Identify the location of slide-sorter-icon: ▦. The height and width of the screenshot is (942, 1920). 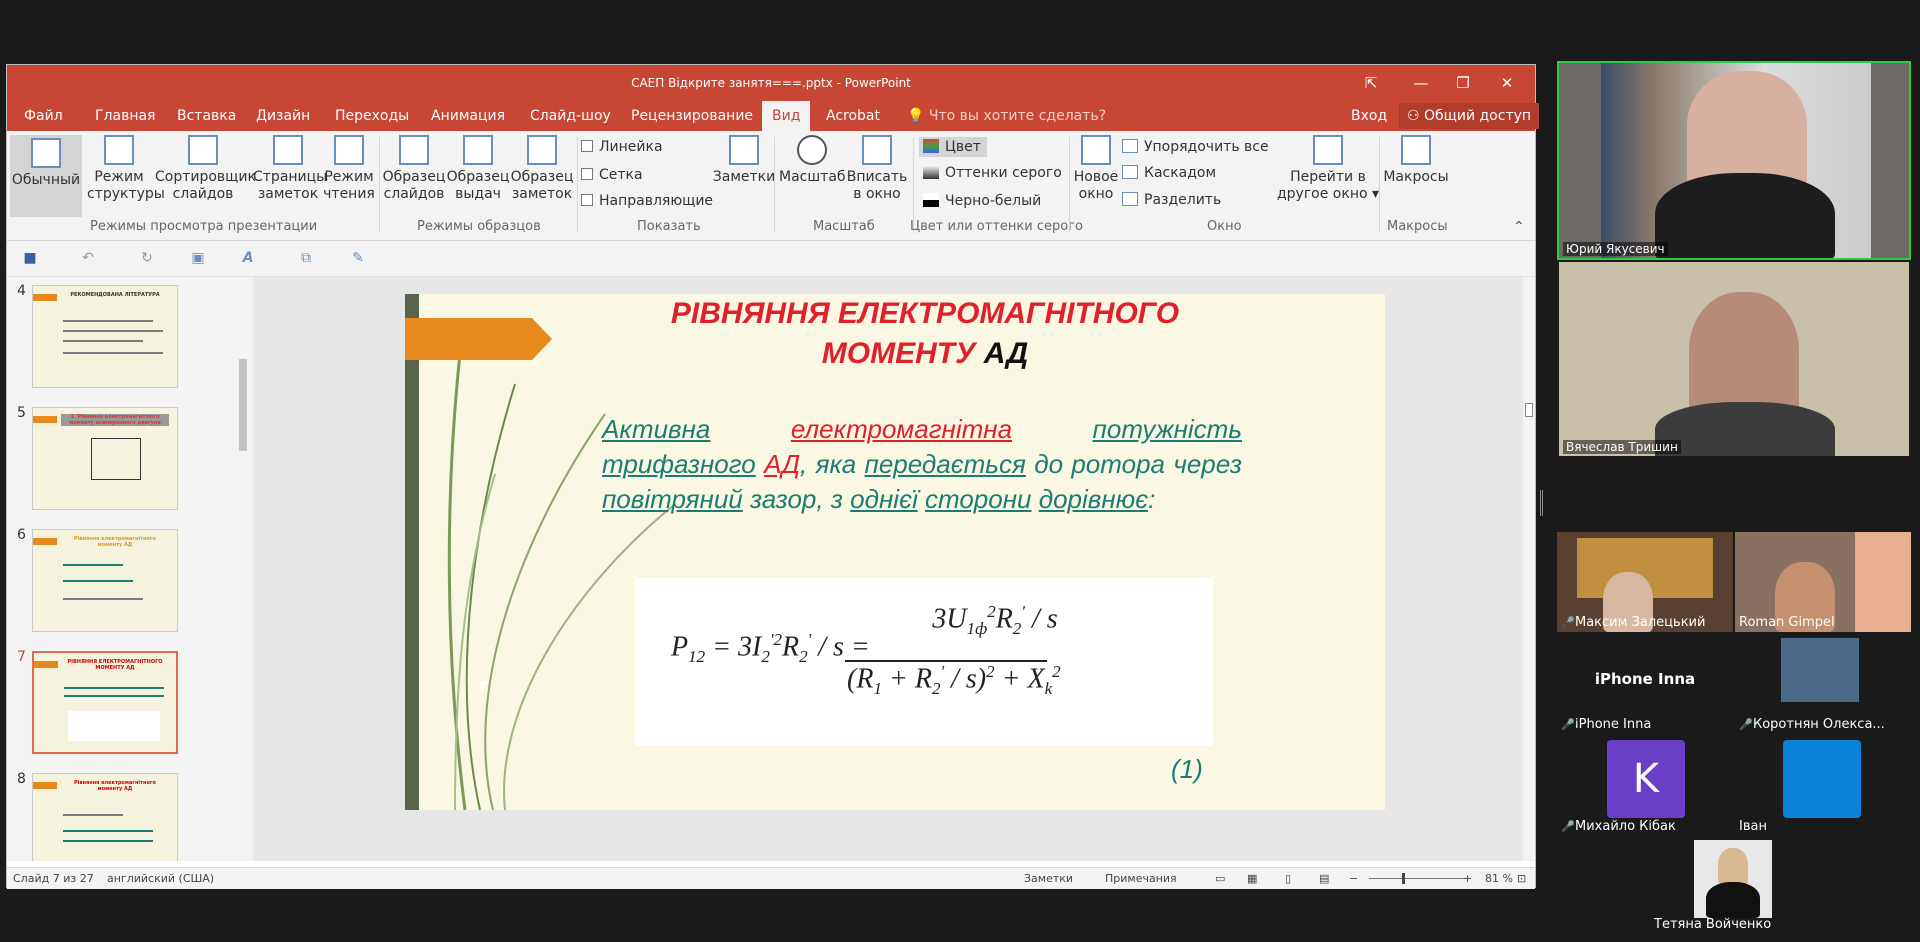
(1252, 878).